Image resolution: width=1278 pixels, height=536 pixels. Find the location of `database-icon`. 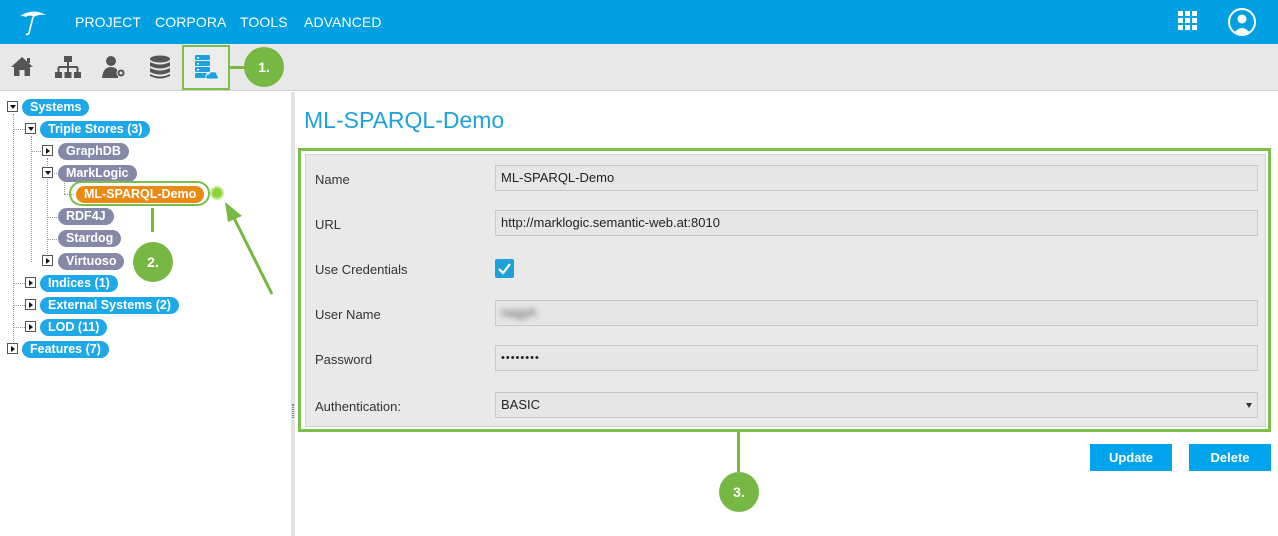

database-icon is located at coordinates (160, 67).